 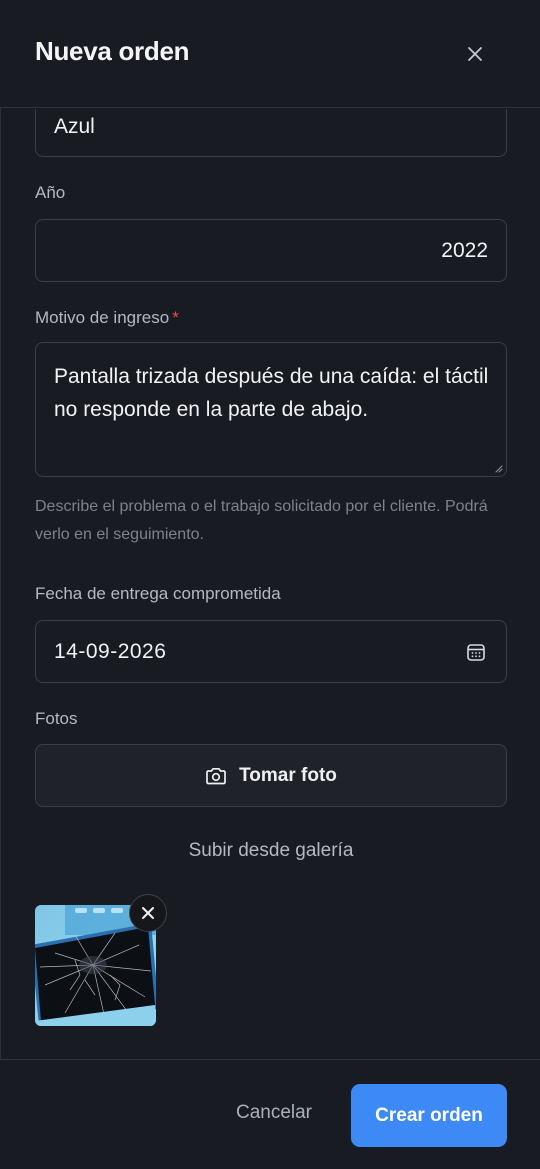 I want to click on close-button, so click(x=475, y=54).